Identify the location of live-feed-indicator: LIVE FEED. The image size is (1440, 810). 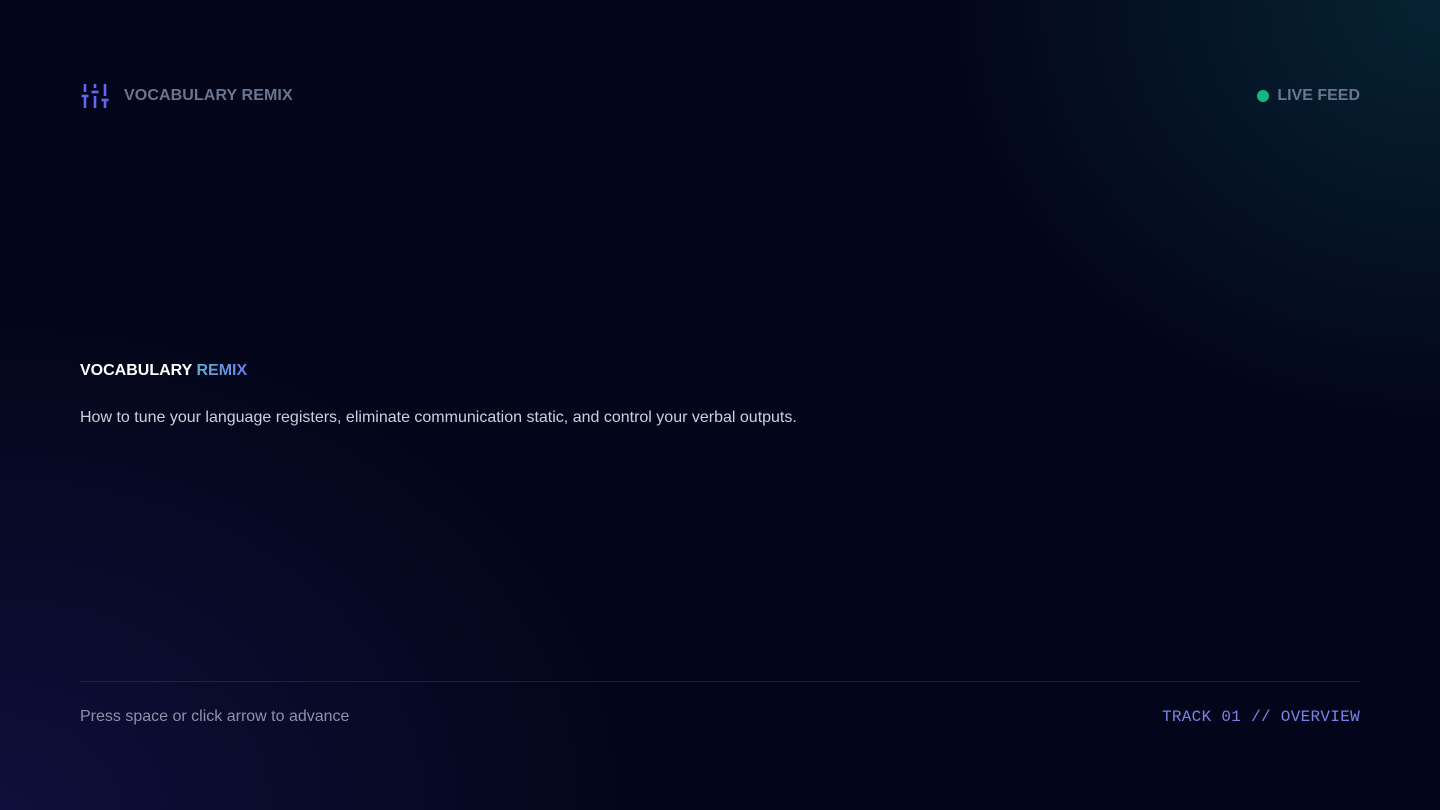
(1308, 96).